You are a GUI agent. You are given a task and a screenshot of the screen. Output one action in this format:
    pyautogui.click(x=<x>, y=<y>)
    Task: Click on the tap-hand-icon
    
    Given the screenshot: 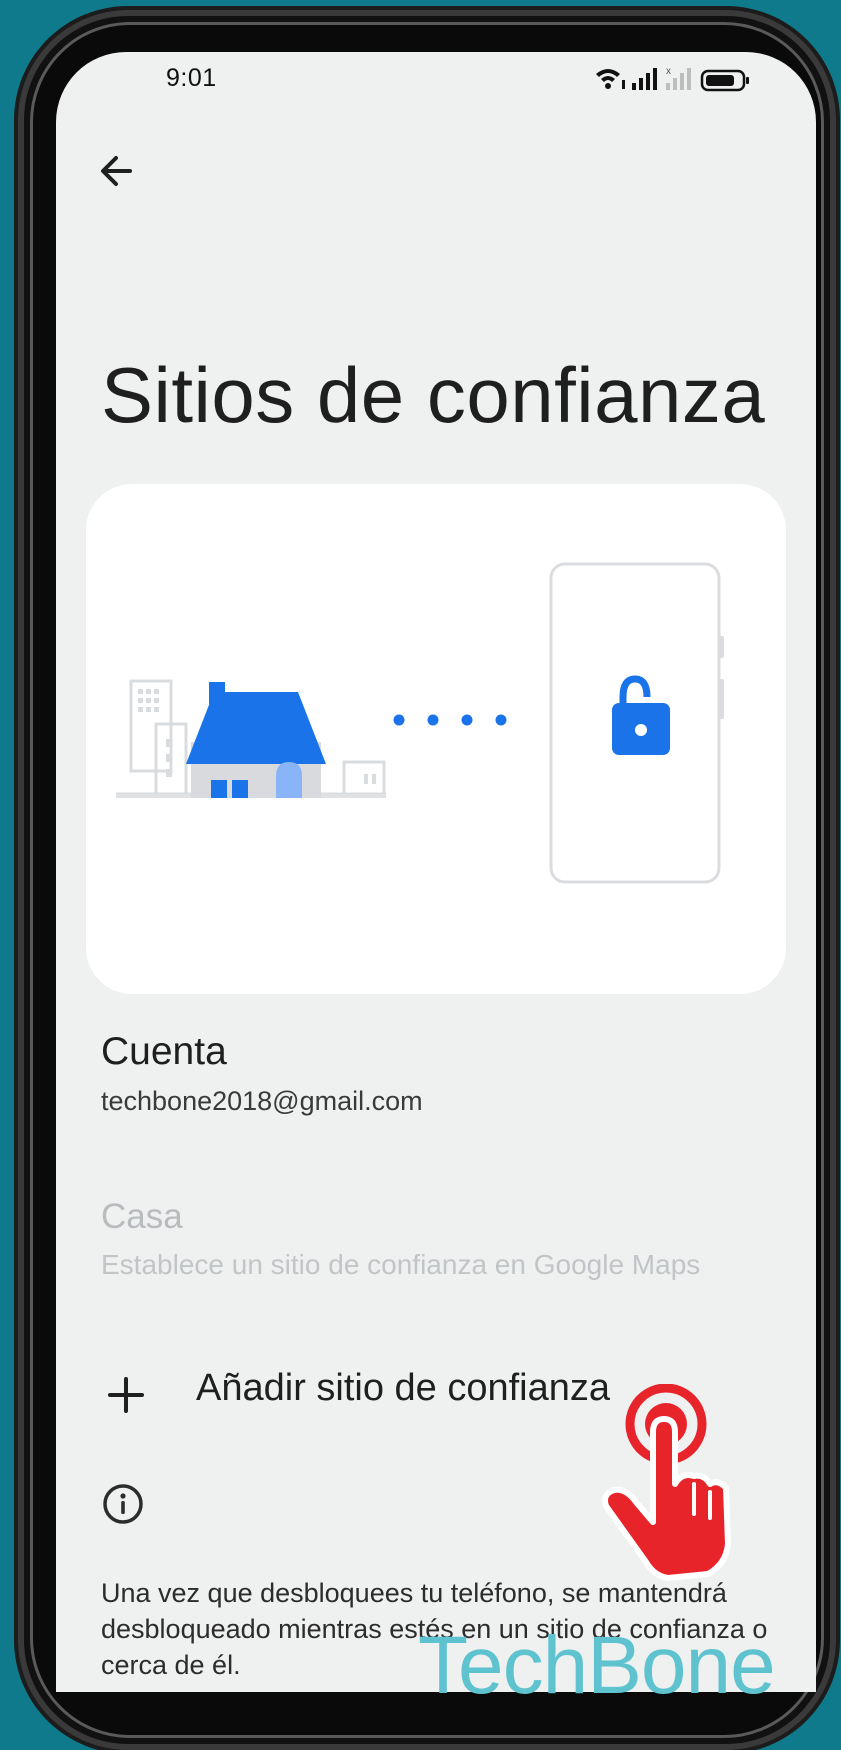 What is the action you would take?
    pyautogui.click(x=666, y=1482)
    